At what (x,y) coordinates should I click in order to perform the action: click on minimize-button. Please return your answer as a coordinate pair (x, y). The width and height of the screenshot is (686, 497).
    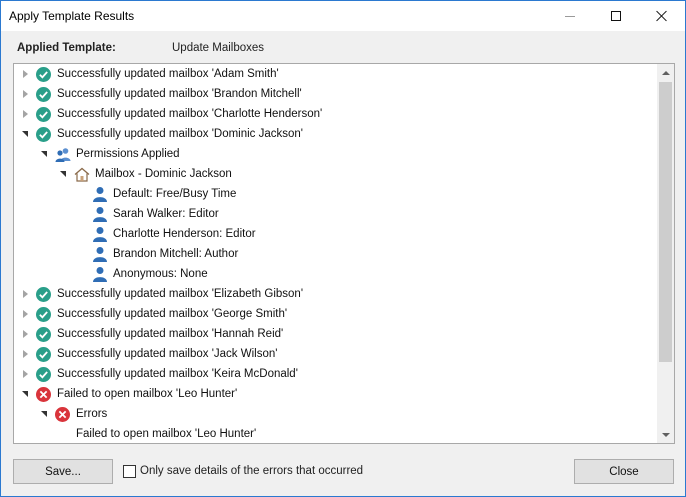
    Looking at the image, I should click on (570, 16).